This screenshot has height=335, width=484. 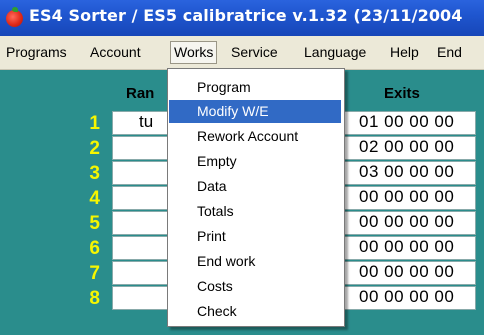 I want to click on menu-item-empty: Empty, so click(x=255, y=161).